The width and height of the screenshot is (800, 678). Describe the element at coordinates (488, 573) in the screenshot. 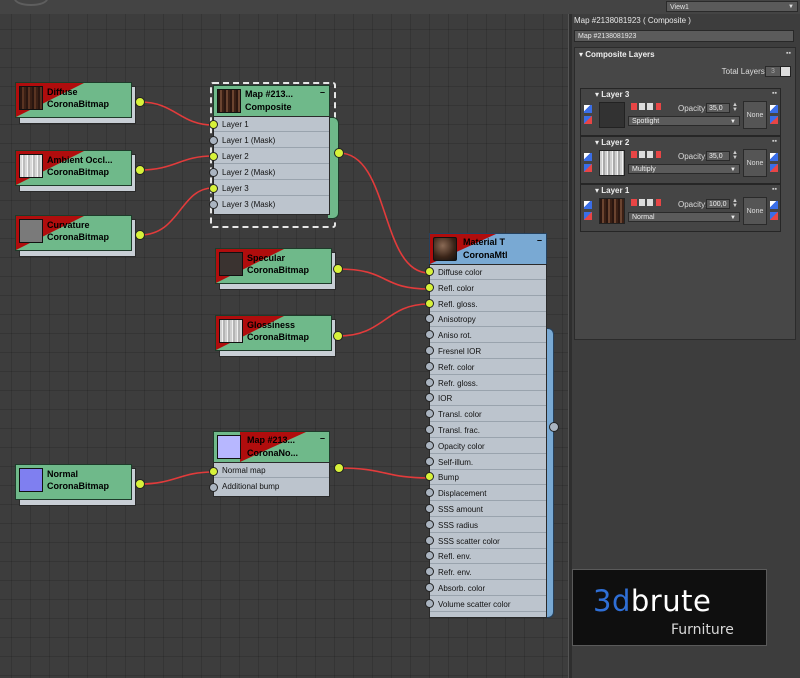

I see `slot-material-19: Refr. env.` at that location.